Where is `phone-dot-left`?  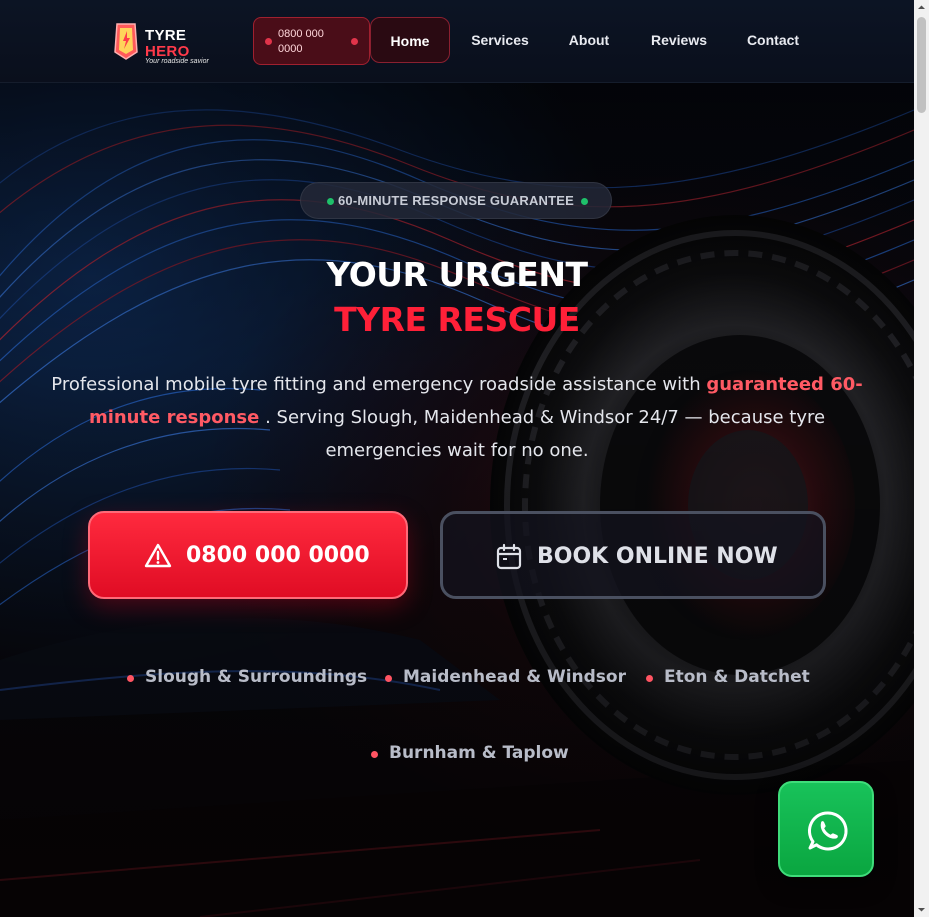
phone-dot-left is located at coordinates (268, 41).